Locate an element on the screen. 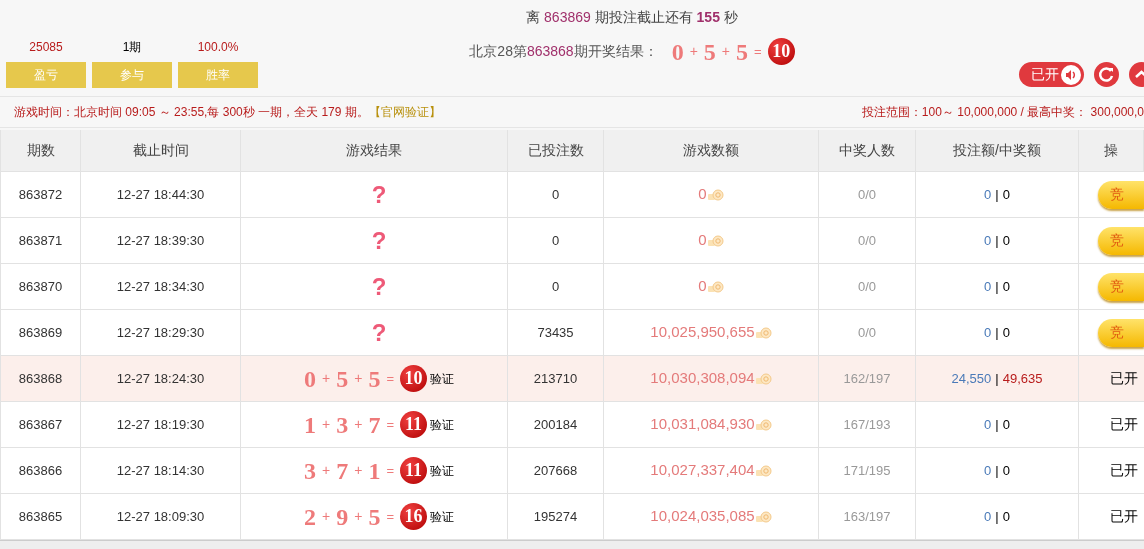 Image resolution: width=1144 pixels, height=549 pixels. winners-cell: 163/197 is located at coordinates (867, 516).